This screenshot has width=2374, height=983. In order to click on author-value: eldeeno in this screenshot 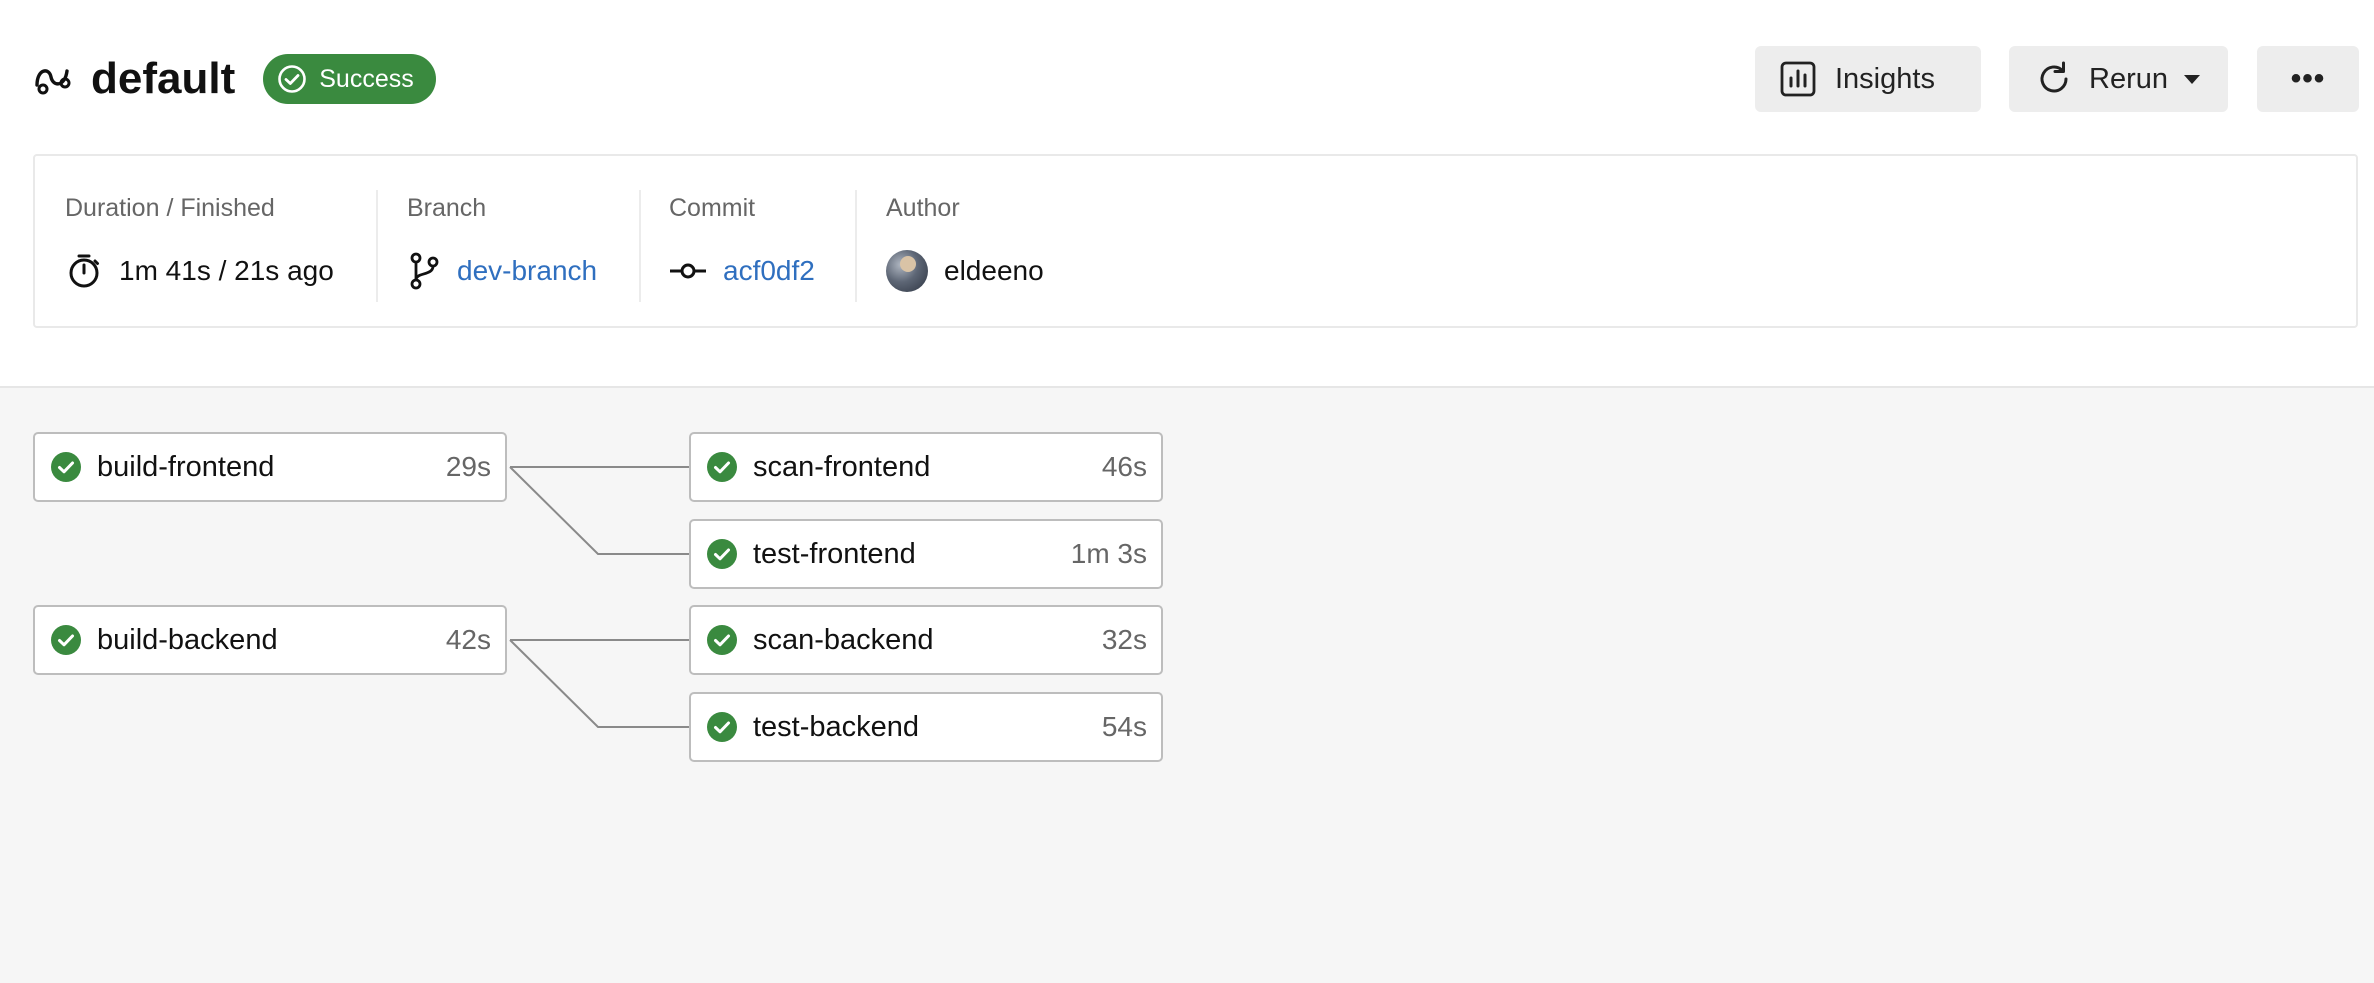, I will do `click(965, 271)`.